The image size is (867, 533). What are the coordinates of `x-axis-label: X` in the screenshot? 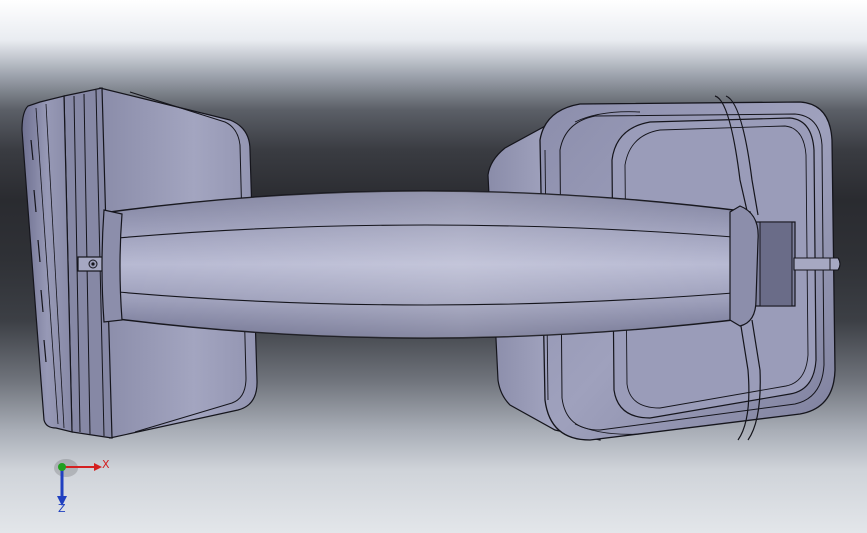 It's located at (106, 464).